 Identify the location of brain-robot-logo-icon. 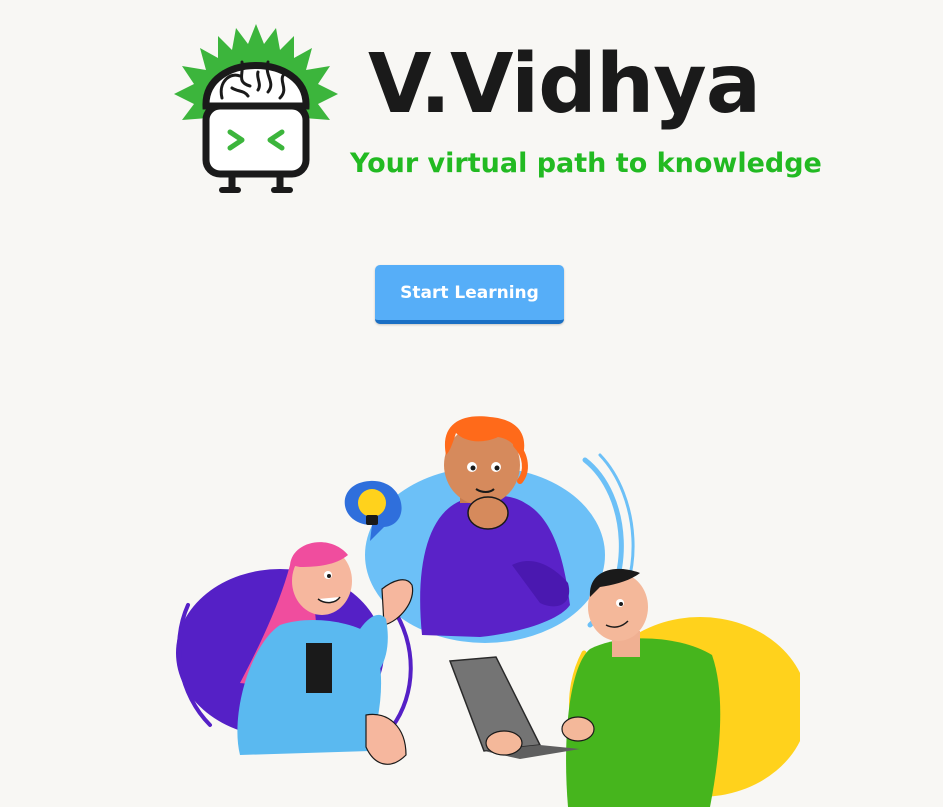
(256, 108).